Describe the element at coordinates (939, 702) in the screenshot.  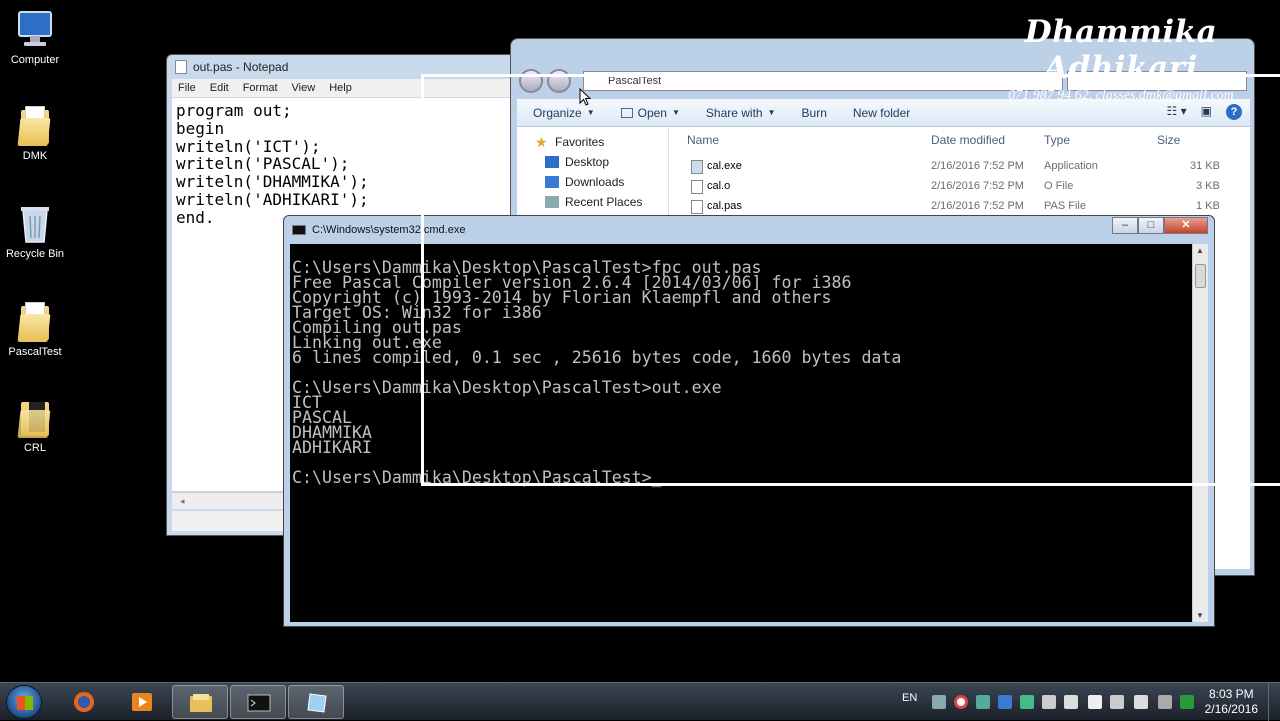
I see `tray-network-icon` at that location.